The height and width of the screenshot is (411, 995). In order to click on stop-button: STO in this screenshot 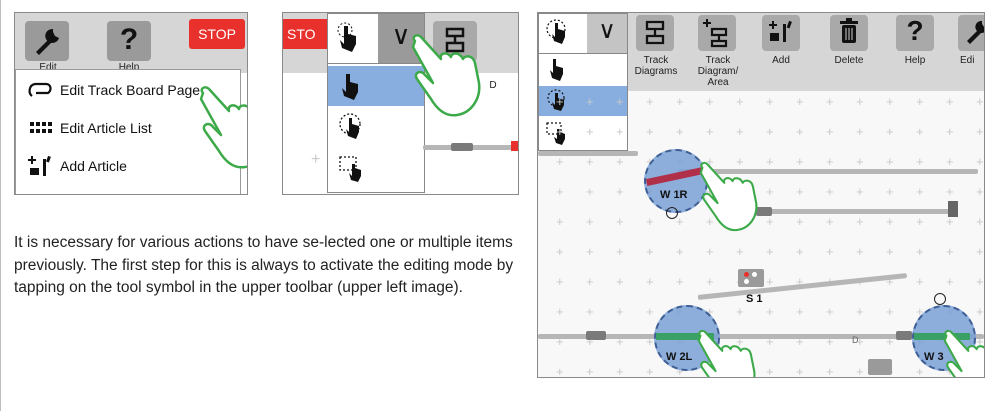, I will do `click(305, 34)`.